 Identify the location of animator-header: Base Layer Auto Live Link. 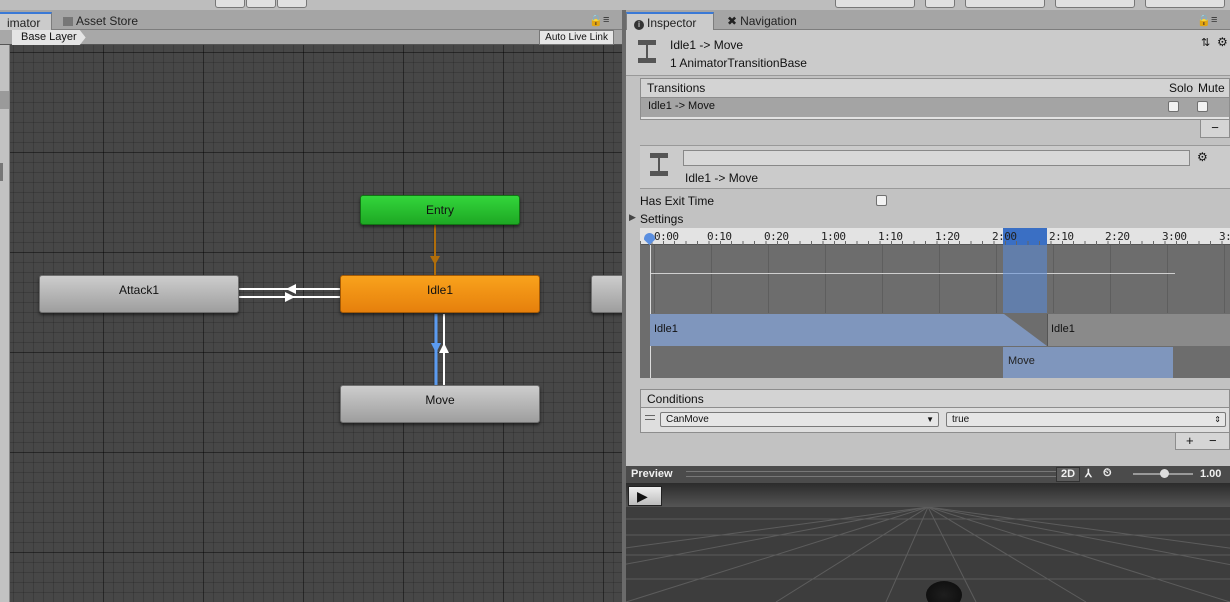
(311, 37).